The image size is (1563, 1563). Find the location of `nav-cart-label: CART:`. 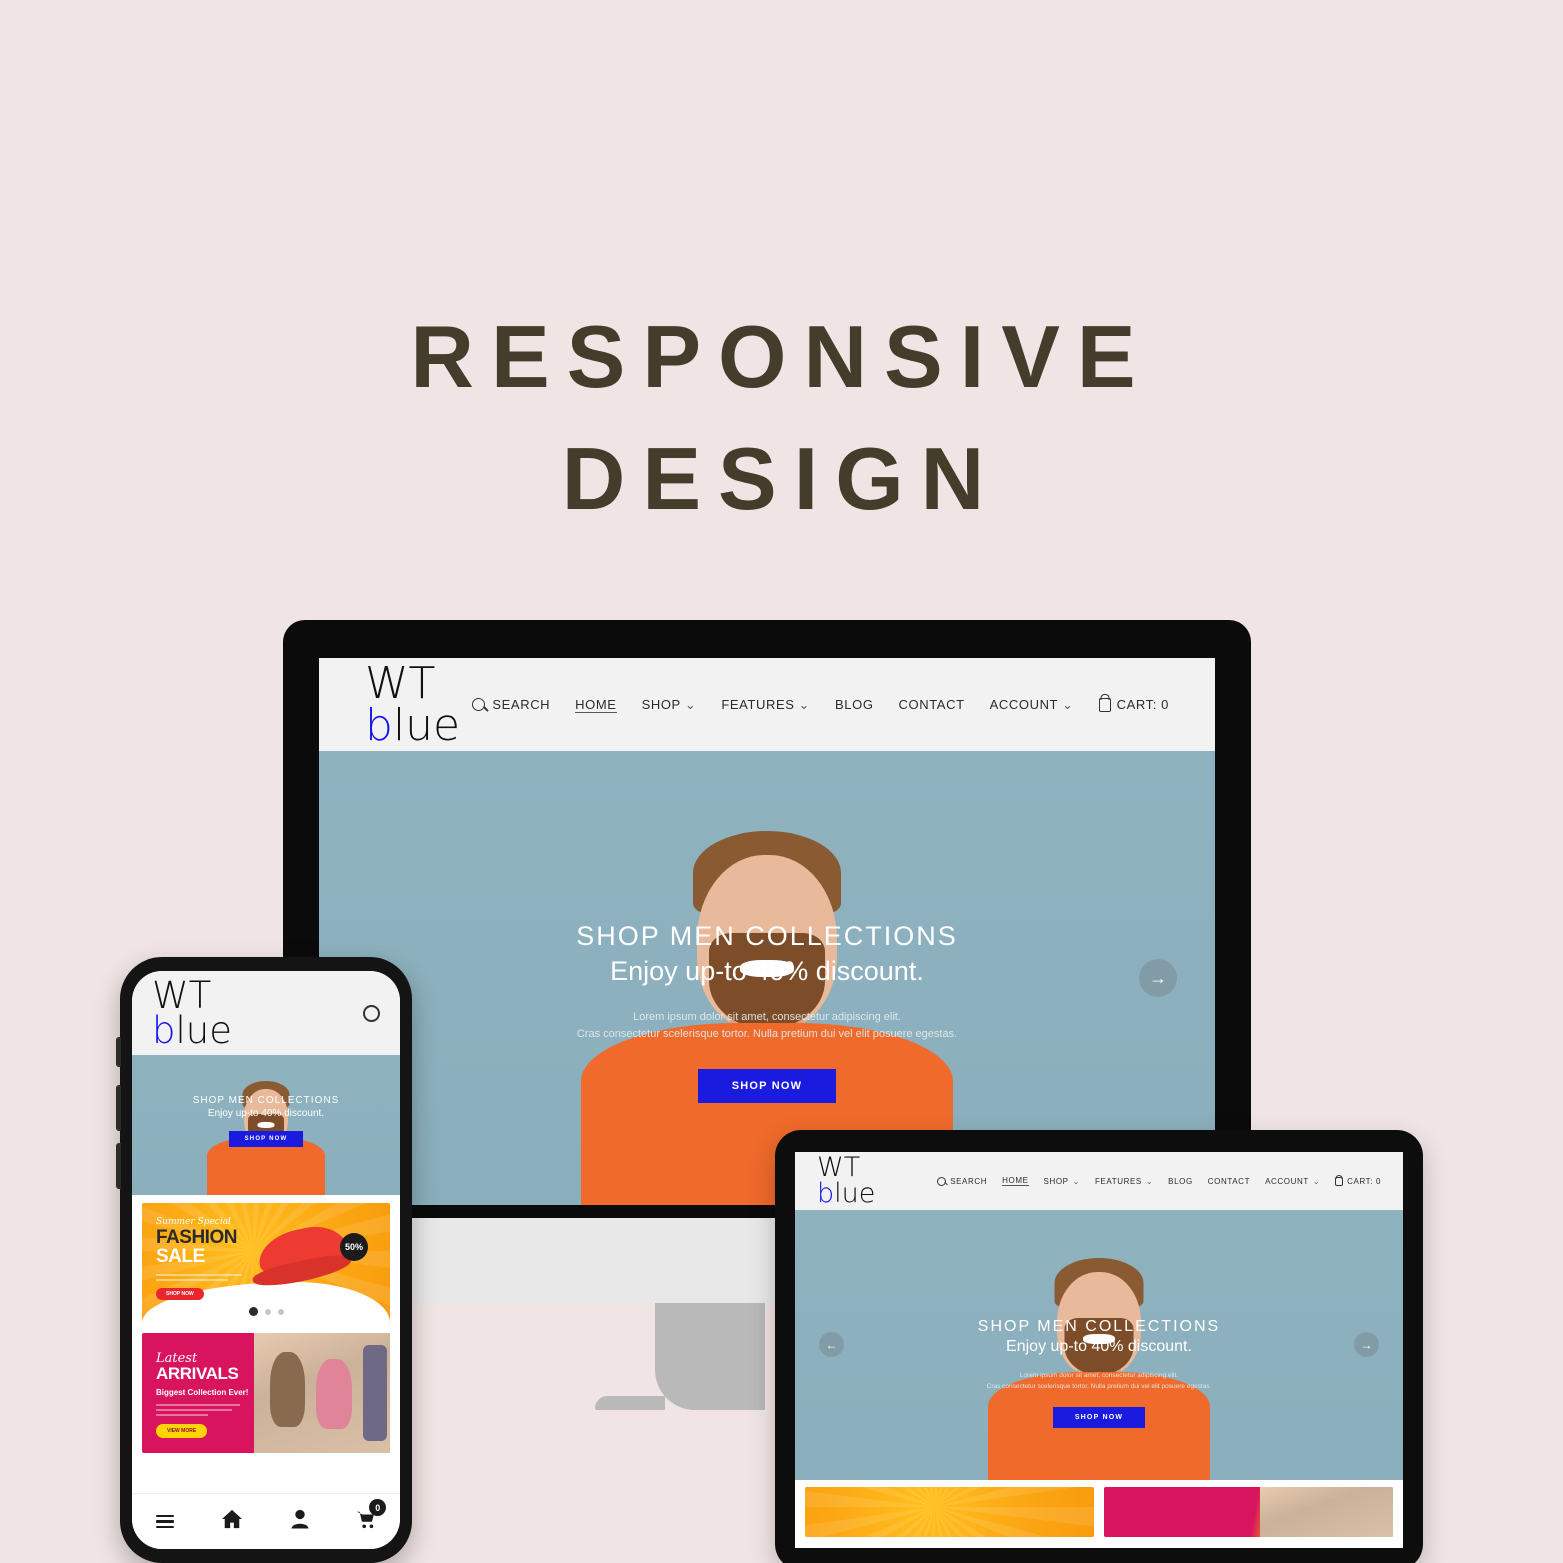

nav-cart-label: CART: is located at coordinates (1136, 704).